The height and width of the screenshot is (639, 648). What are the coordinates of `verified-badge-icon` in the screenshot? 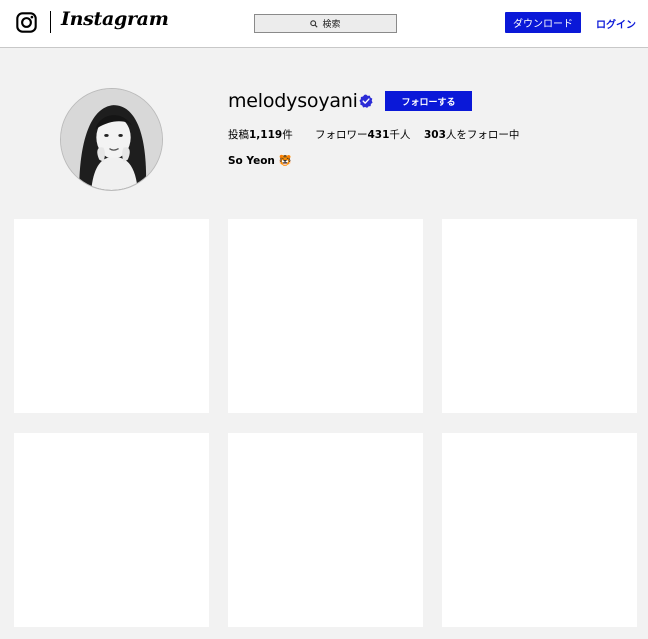 It's located at (366, 101).